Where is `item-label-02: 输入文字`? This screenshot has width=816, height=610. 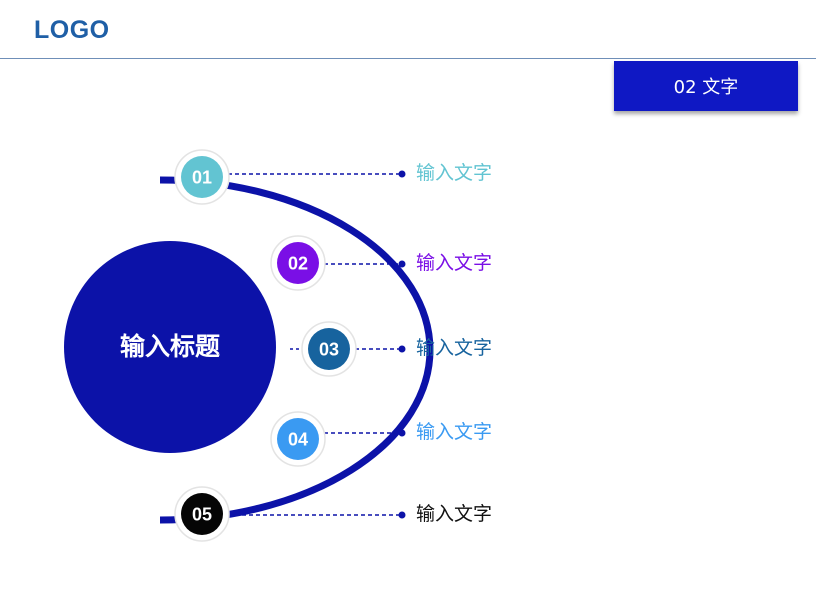 item-label-02: 输入文字 is located at coordinates (454, 263).